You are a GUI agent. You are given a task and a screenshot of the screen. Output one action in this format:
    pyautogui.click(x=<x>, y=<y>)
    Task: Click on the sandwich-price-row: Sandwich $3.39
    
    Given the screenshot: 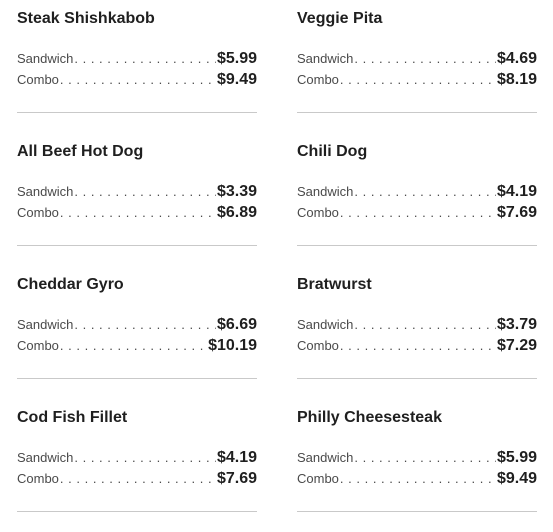 What is the action you would take?
    pyautogui.click(x=137, y=193)
    